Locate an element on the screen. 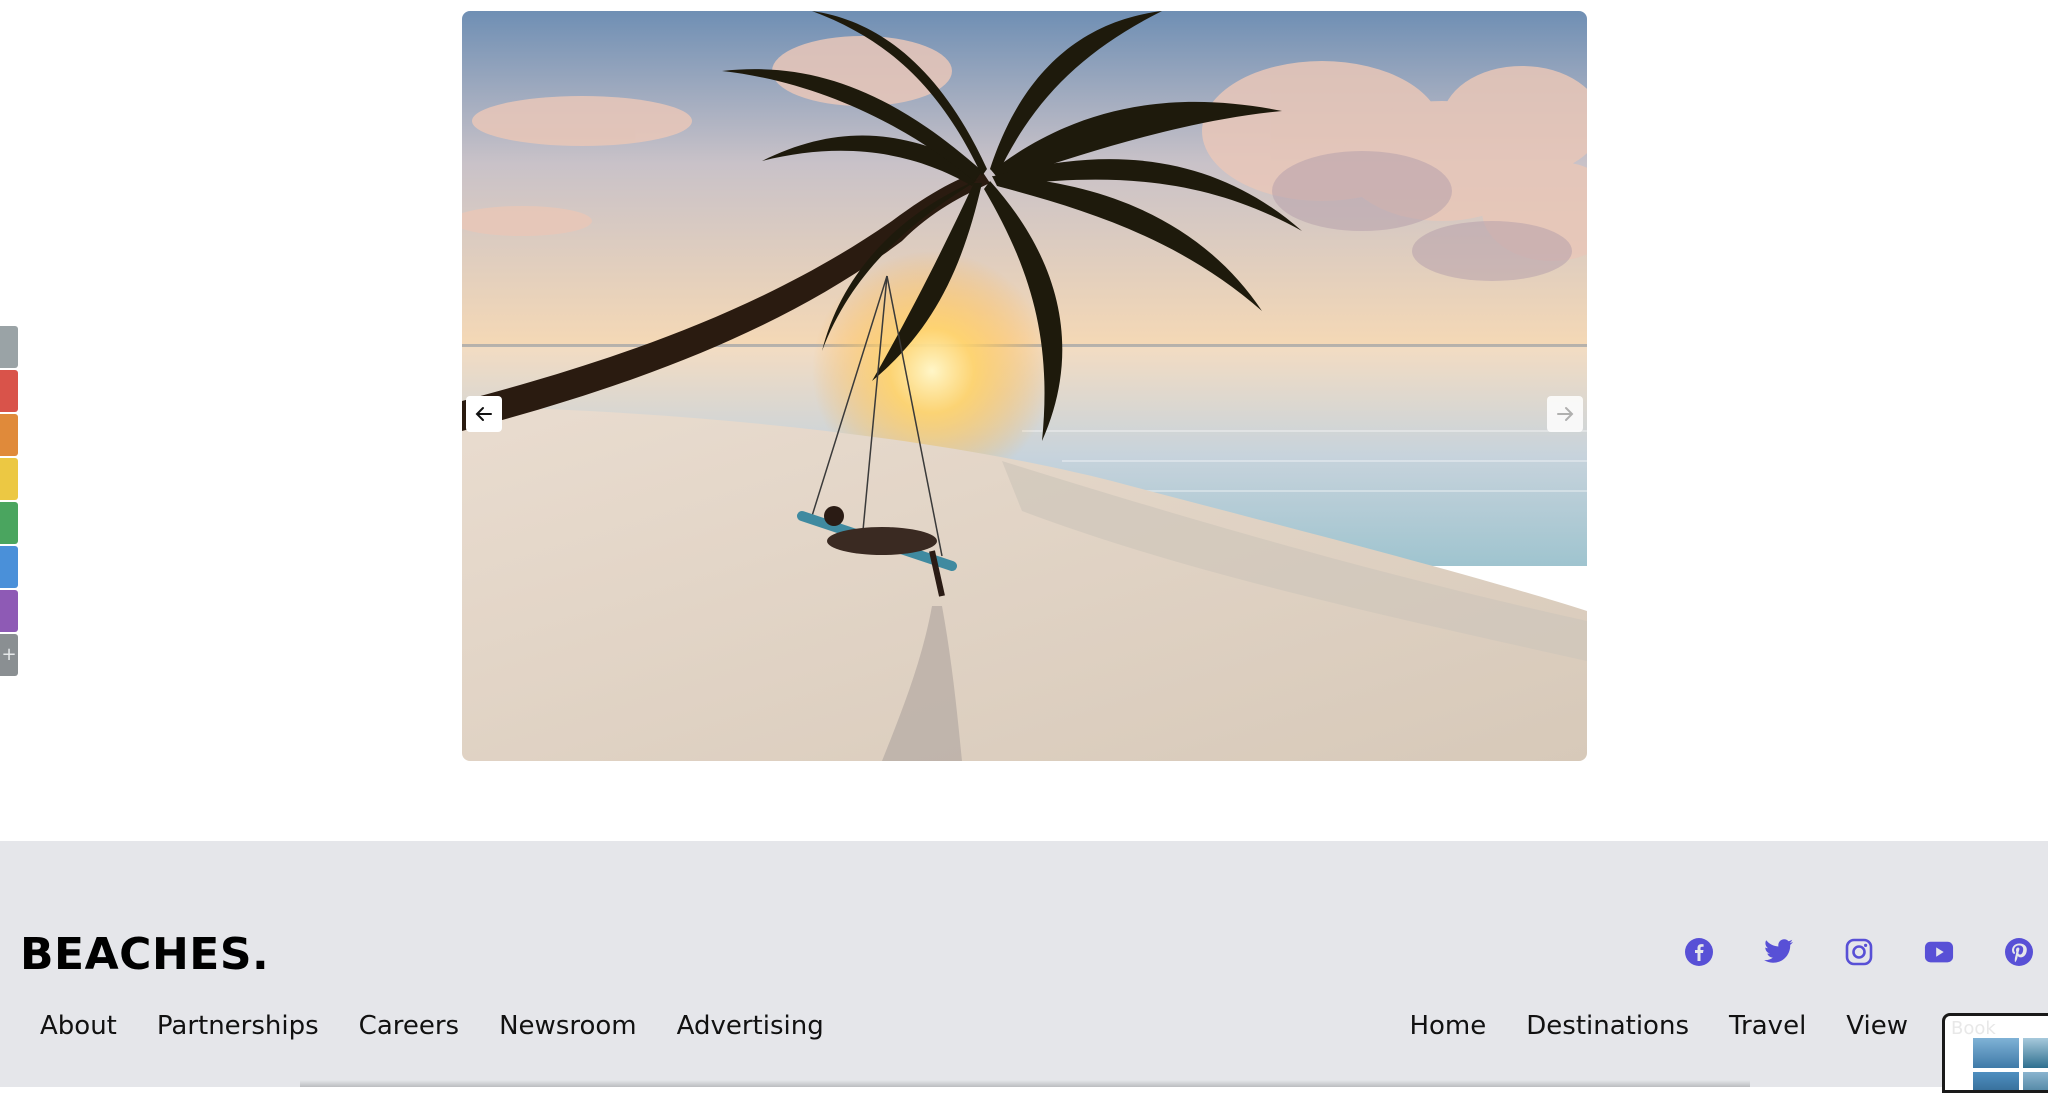 Image resolution: width=2048 pixels, height=1093 pixels. booking-preview-thumbnail: Book is located at coordinates (1995, 1053).